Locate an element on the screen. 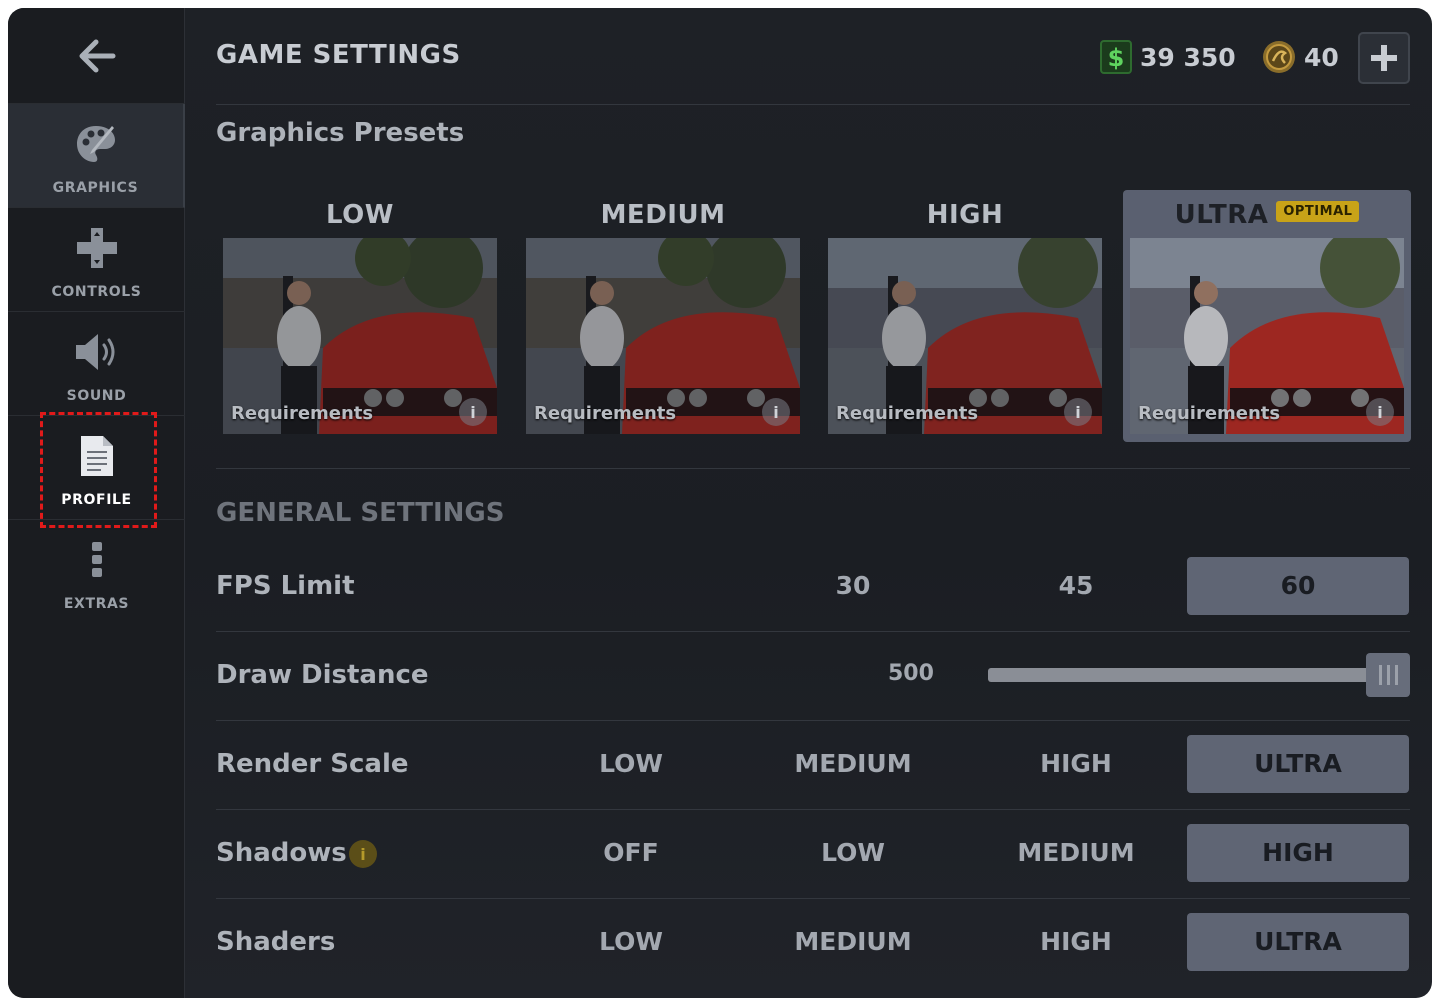 Image resolution: width=1440 pixels, height=1006 pixels. back-button is located at coordinates (96, 56).